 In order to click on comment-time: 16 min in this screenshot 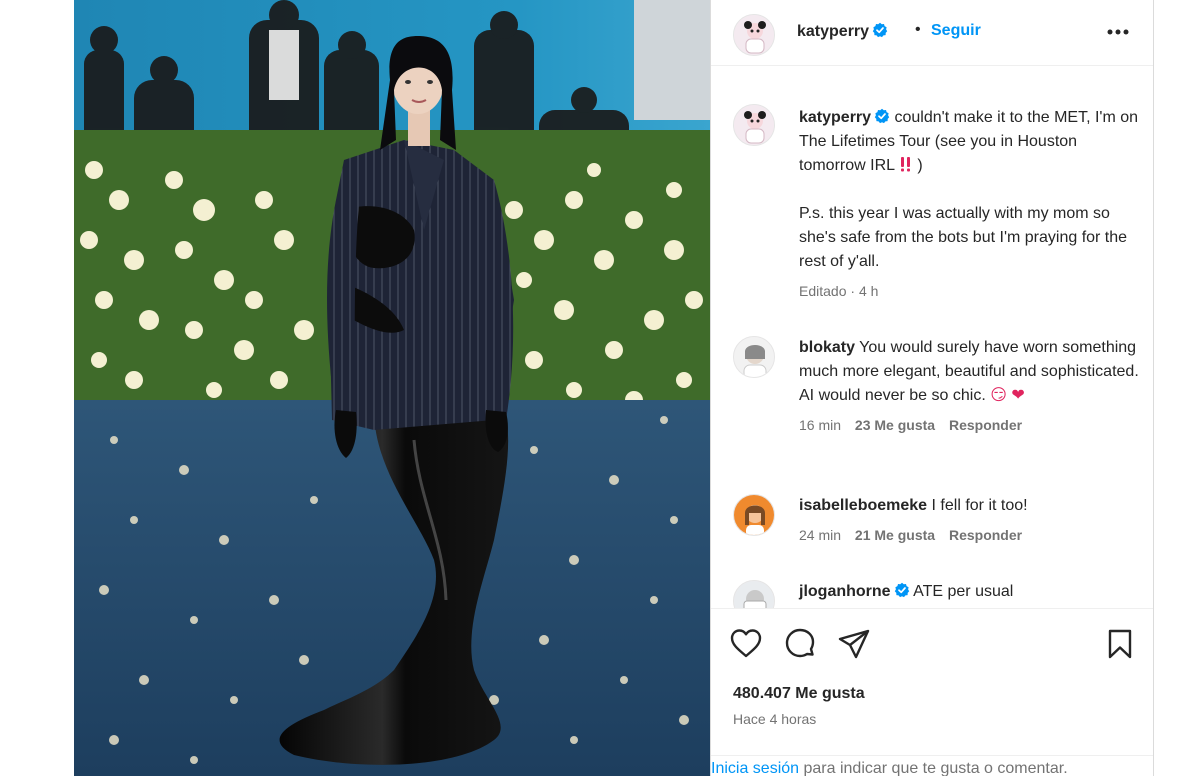, I will do `click(820, 425)`.